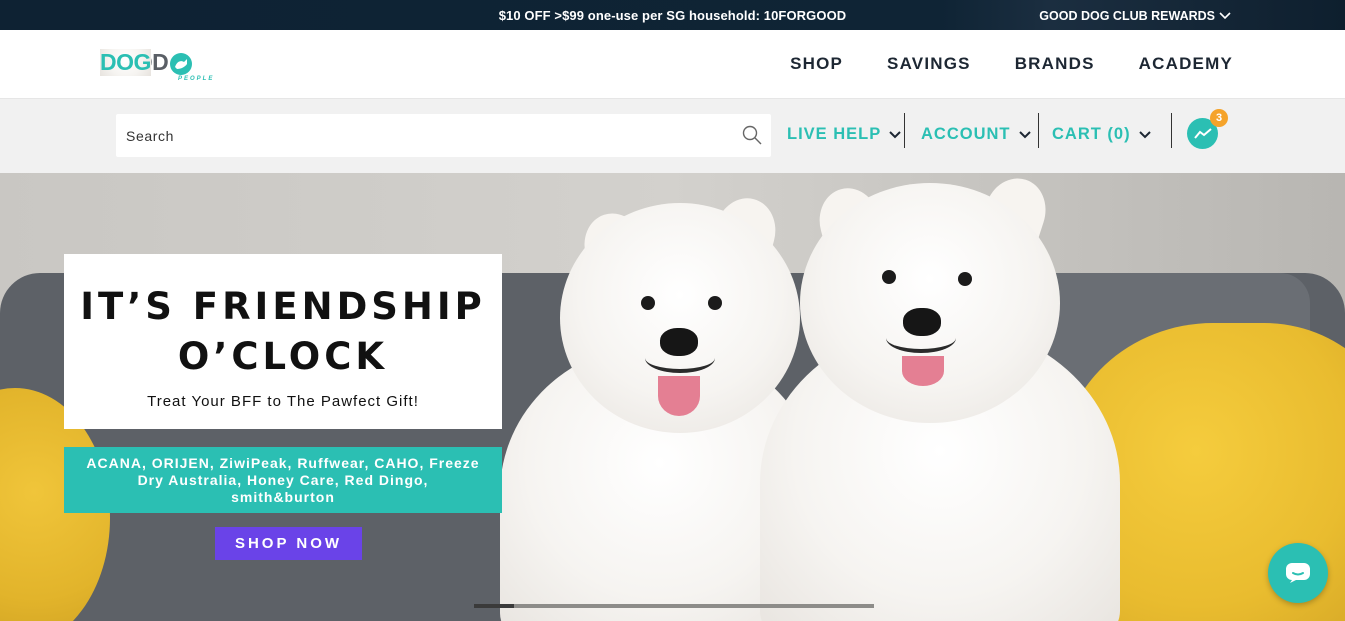  I want to click on slide-progress, so click(674, 606).